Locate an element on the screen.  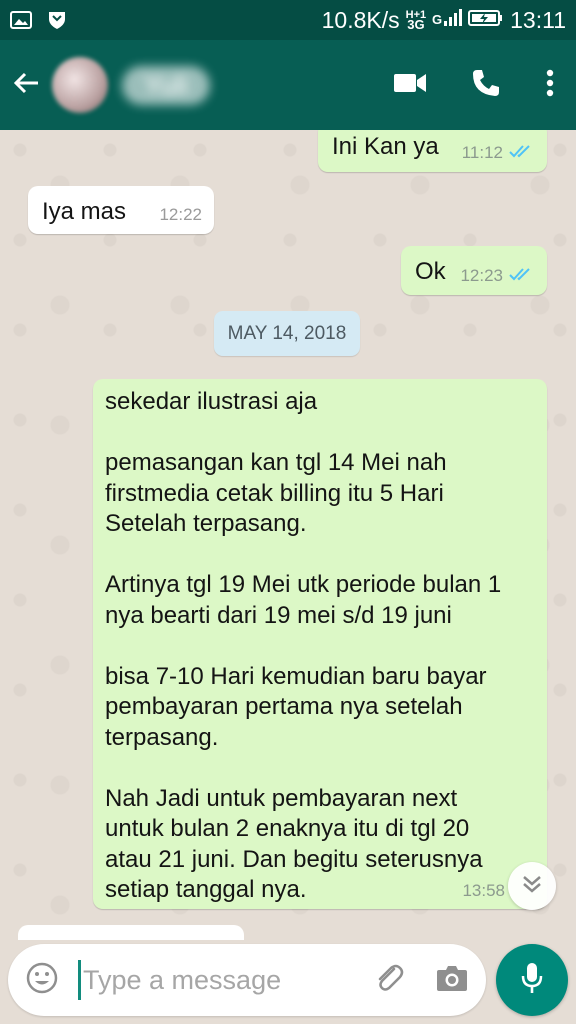
emoji-button is located at coordinates (42, 980).